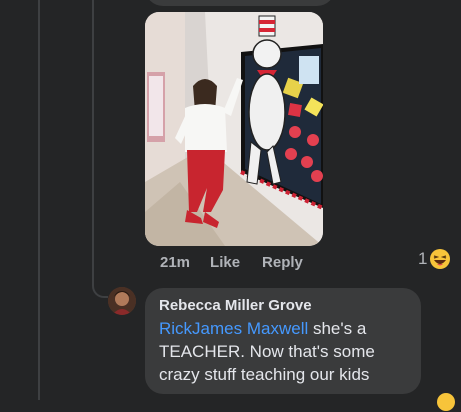 Image resolution: width=461 pixels, height=412 pixels. I want to click on reply-text-line2: TEACHER. Now that's some, so click(267, 351).